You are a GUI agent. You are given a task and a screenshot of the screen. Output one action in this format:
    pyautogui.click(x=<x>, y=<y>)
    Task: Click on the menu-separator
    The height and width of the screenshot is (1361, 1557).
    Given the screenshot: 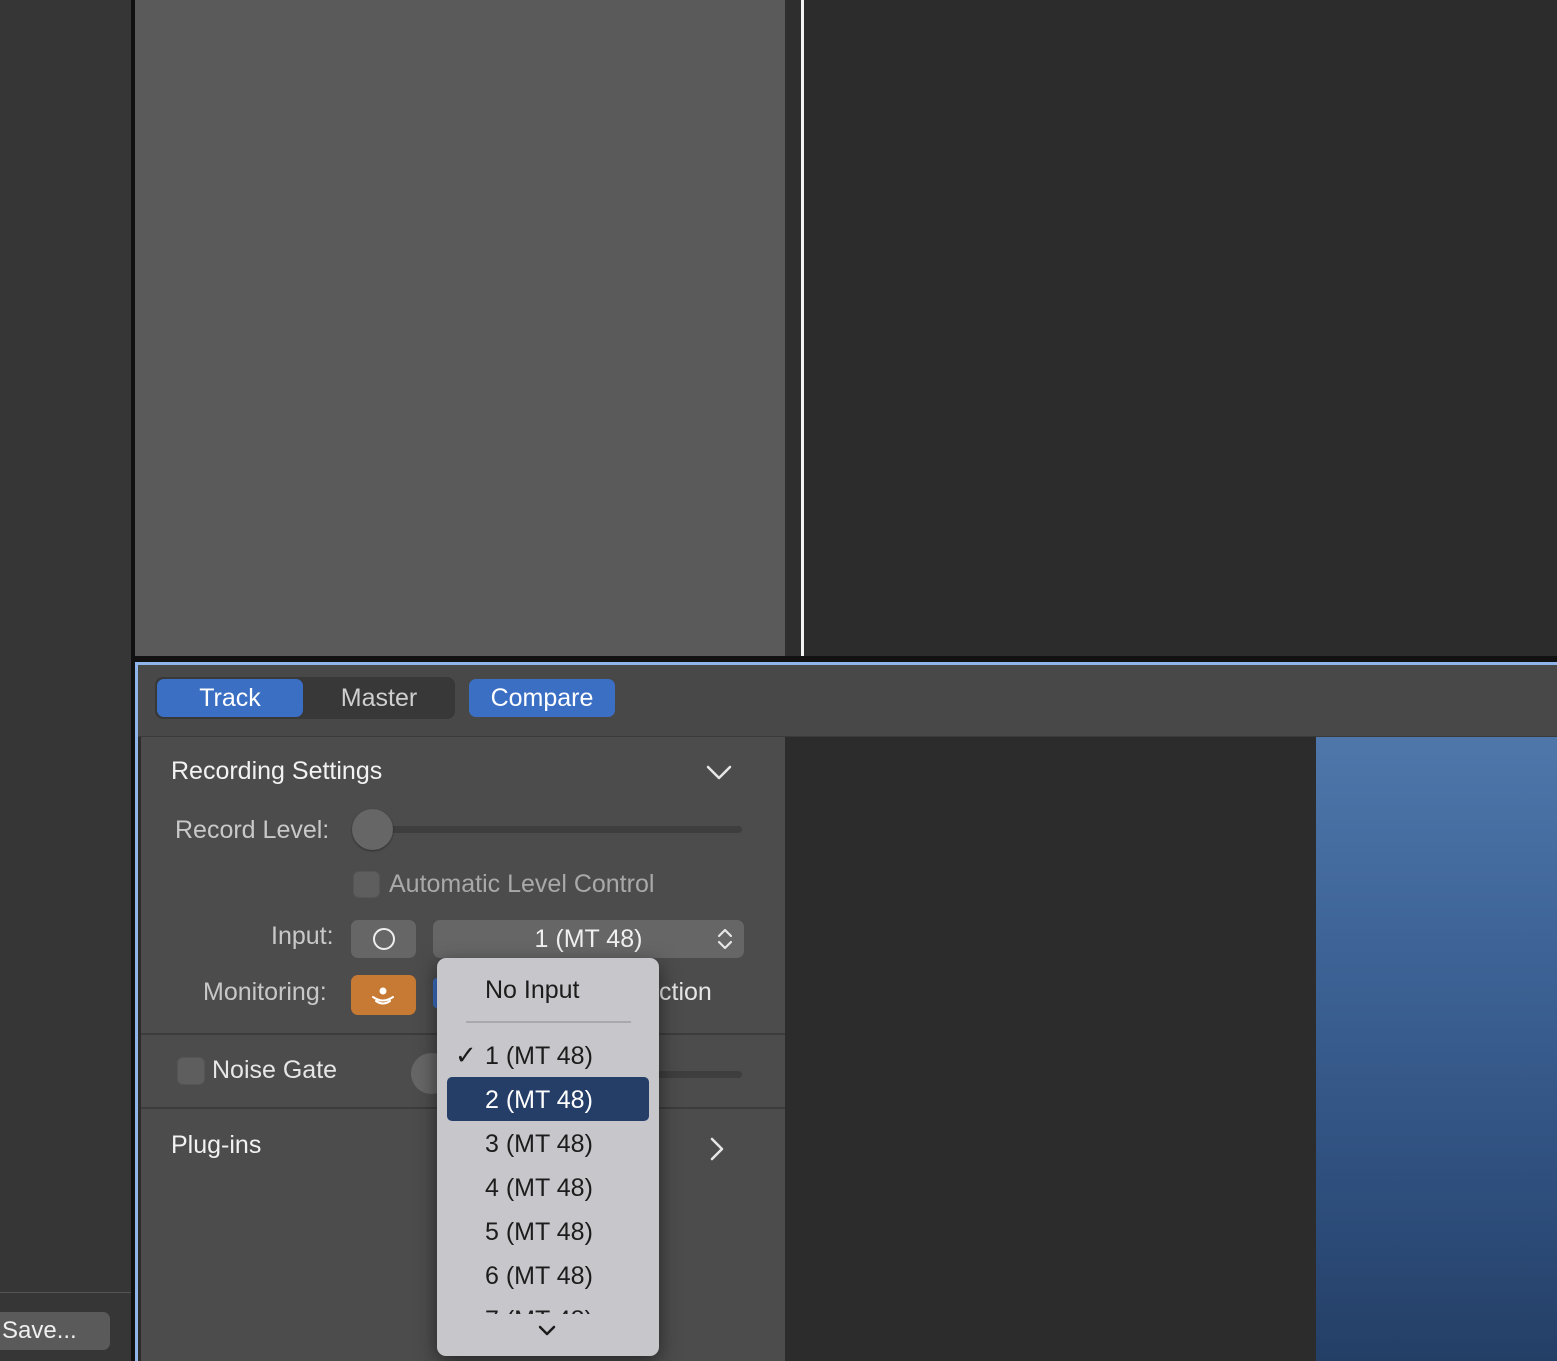 What is the action you would take?
    pyautogui.click(x=548, y=1022)
    